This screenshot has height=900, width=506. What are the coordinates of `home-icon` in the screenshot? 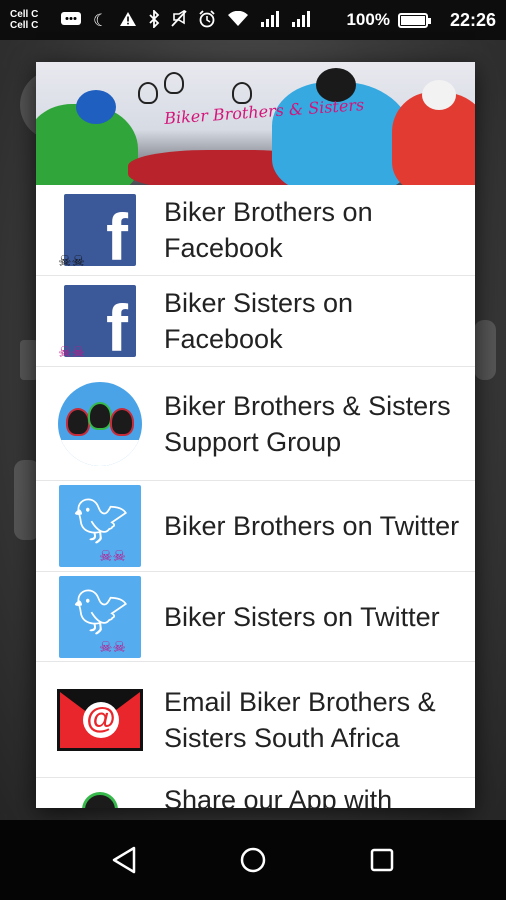 It's located at (253, 860).